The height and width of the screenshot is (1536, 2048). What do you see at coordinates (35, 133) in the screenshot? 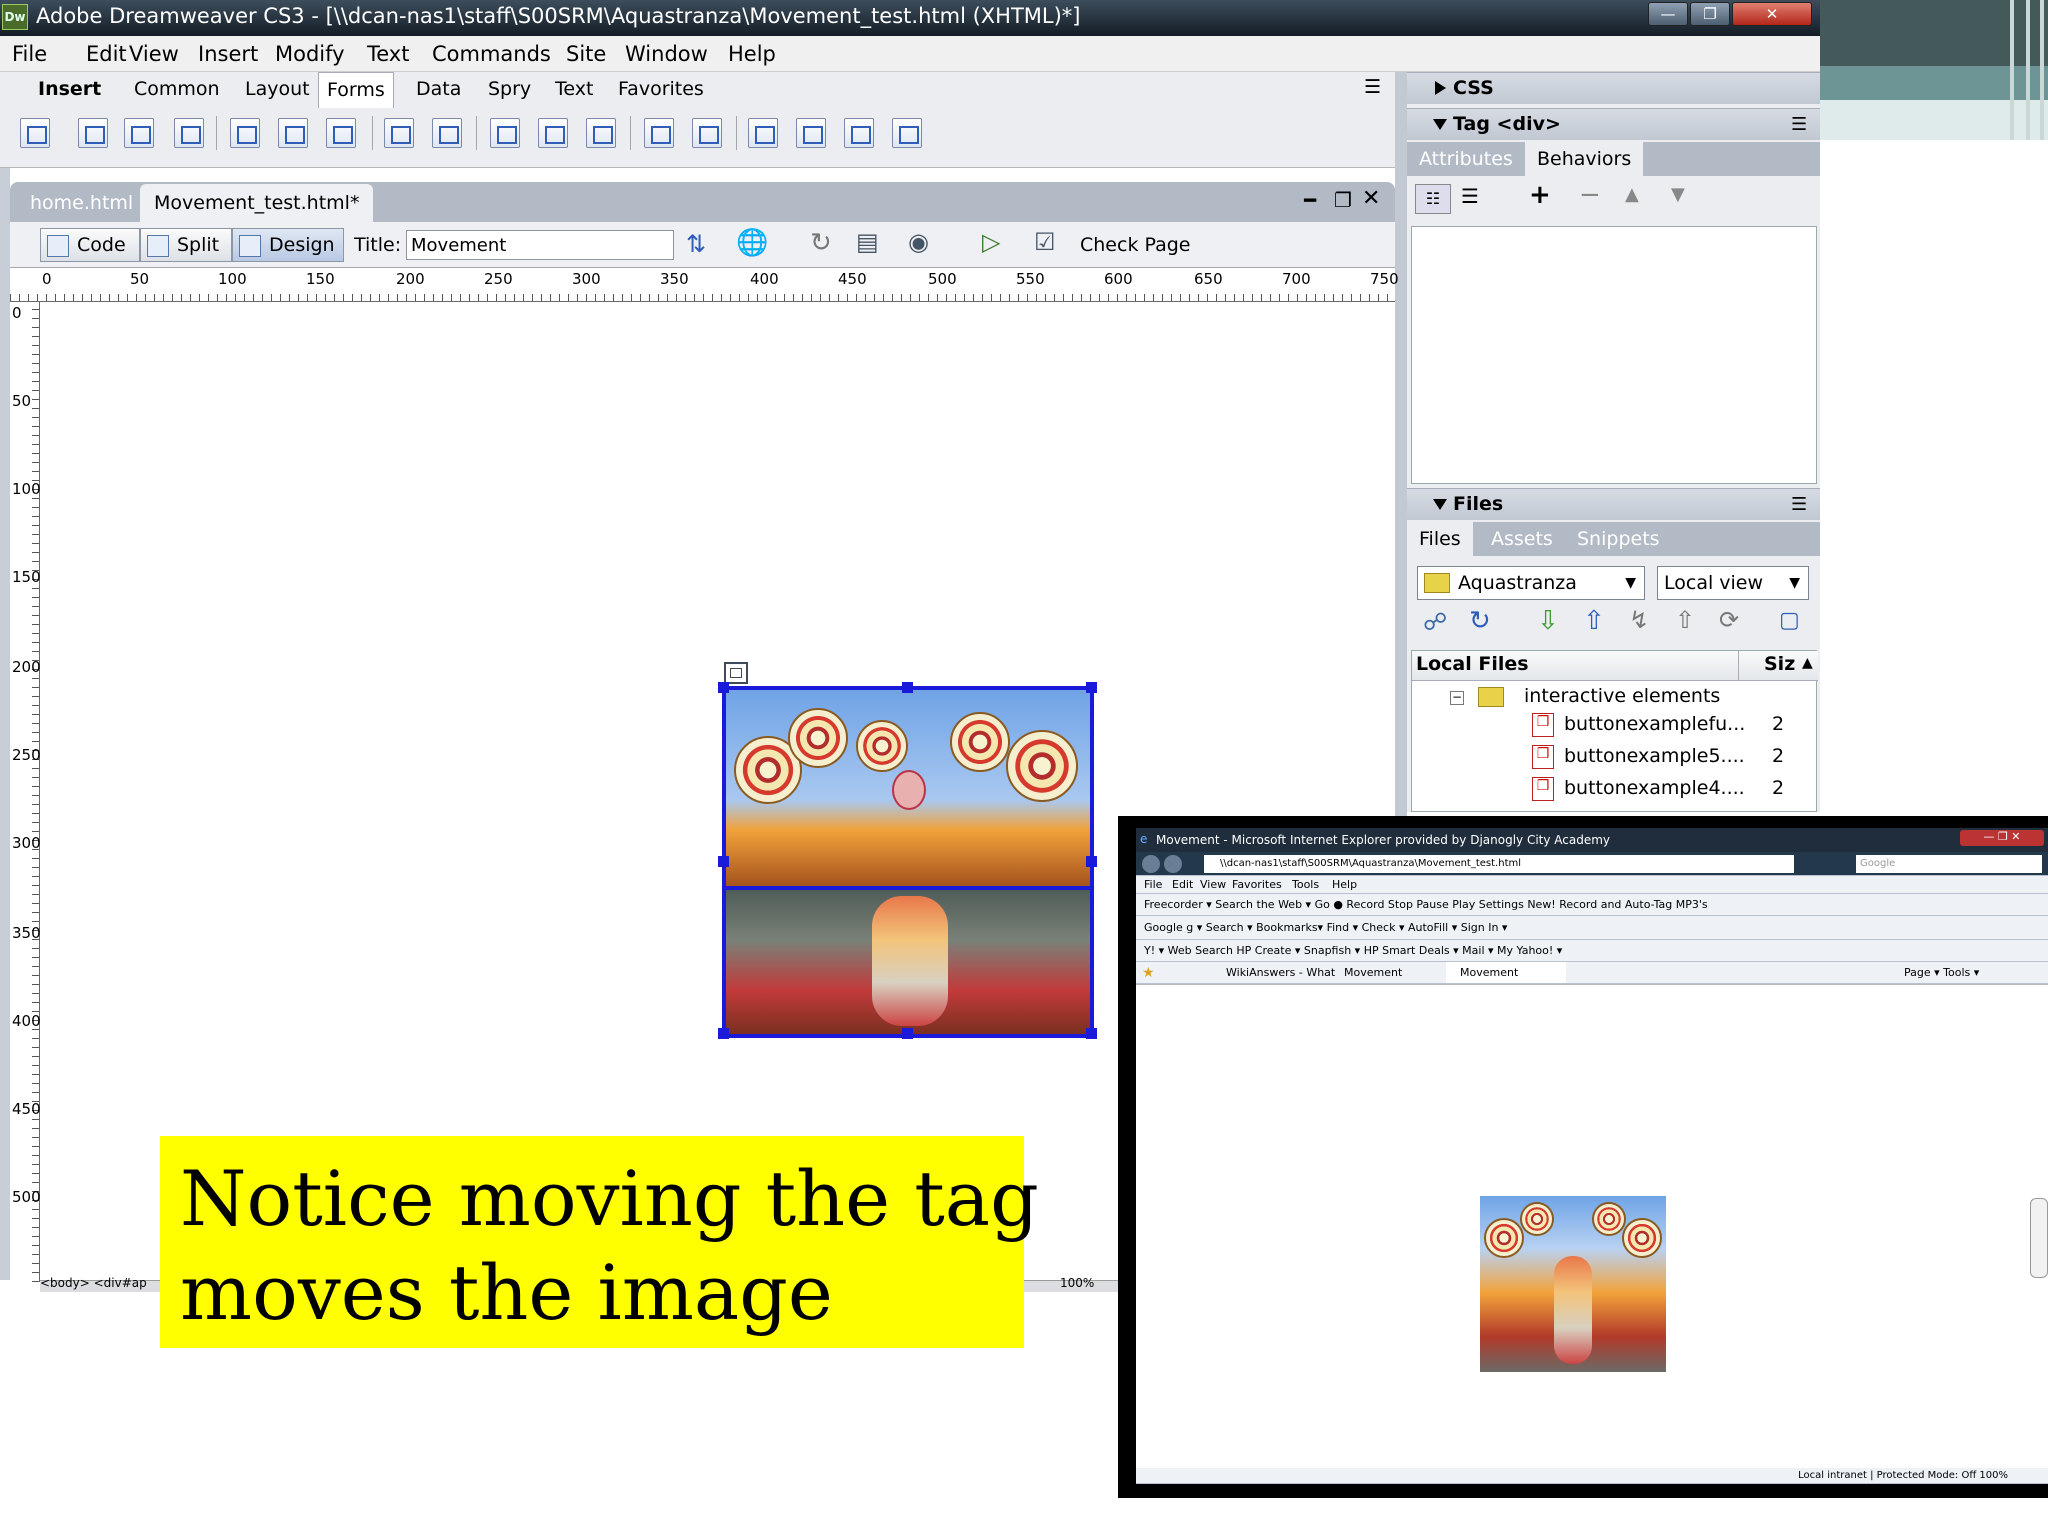
I see `form-icon` at bounding box center [35, 133].